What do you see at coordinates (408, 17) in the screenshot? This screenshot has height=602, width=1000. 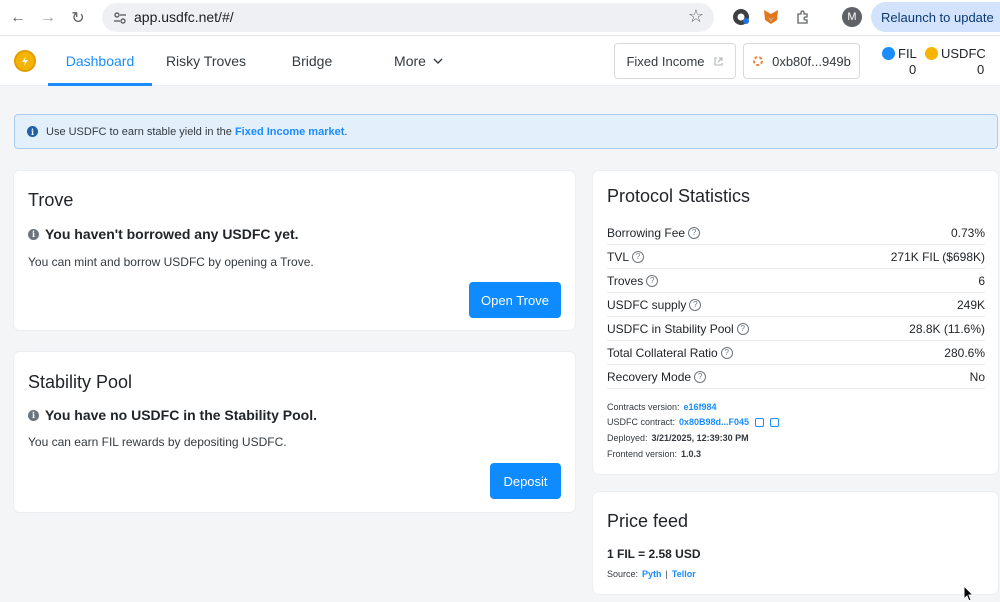 I see `address-bar: app.usdfc.net/#/ ☆` at bounding box center [408, 17].